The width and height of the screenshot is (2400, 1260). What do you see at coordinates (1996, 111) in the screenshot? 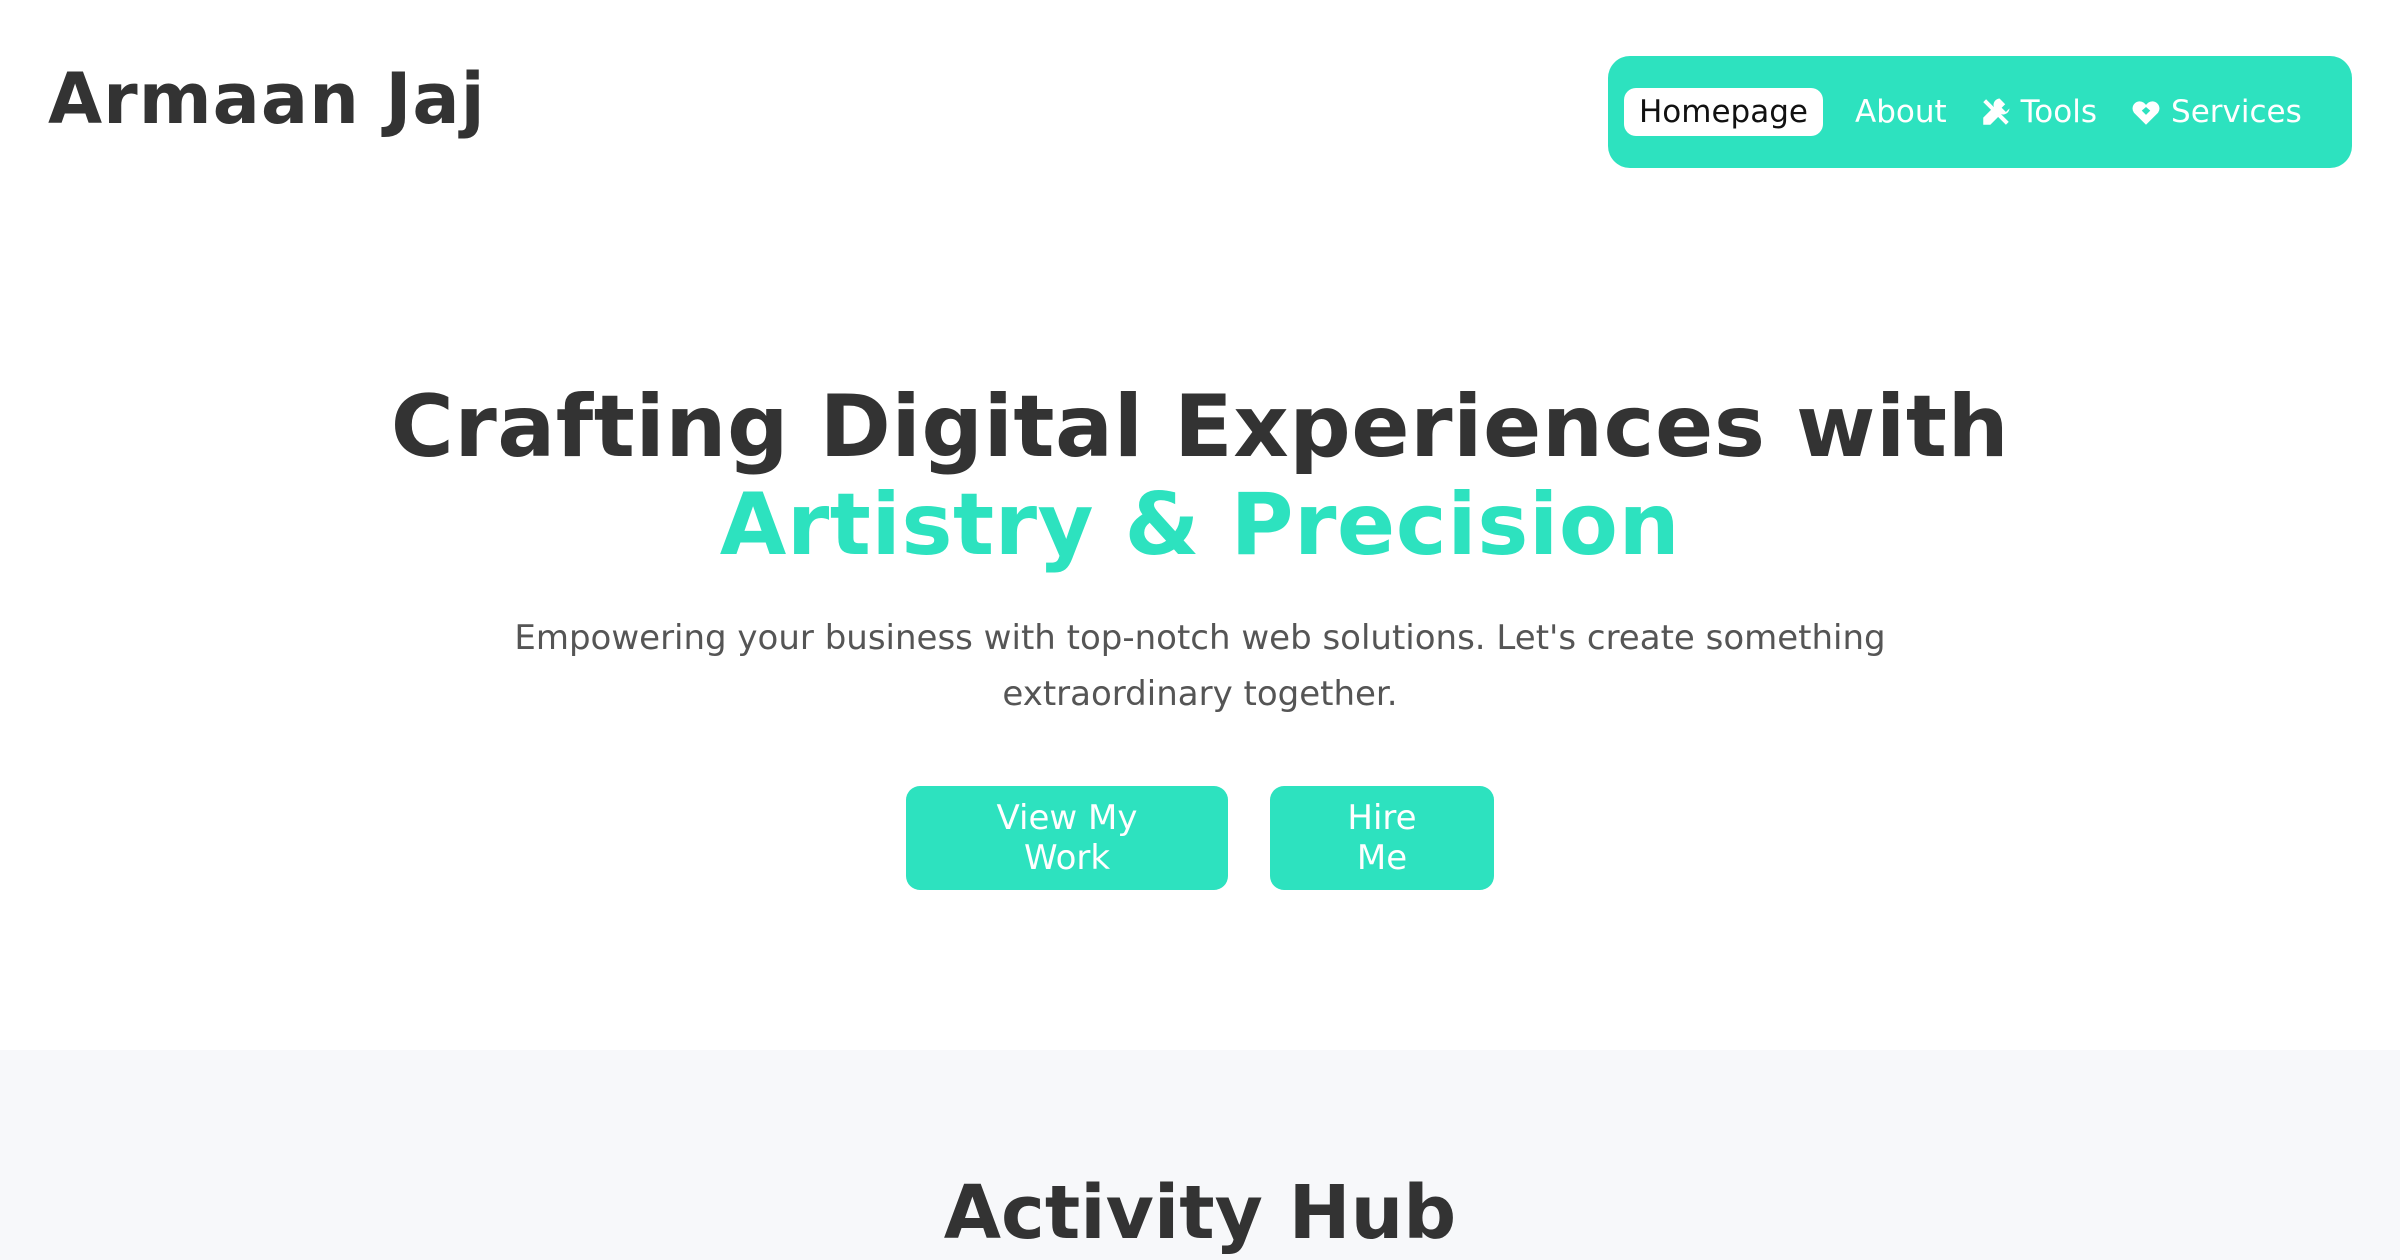
I see `tools-icon` at bounding box center [1996, 111].